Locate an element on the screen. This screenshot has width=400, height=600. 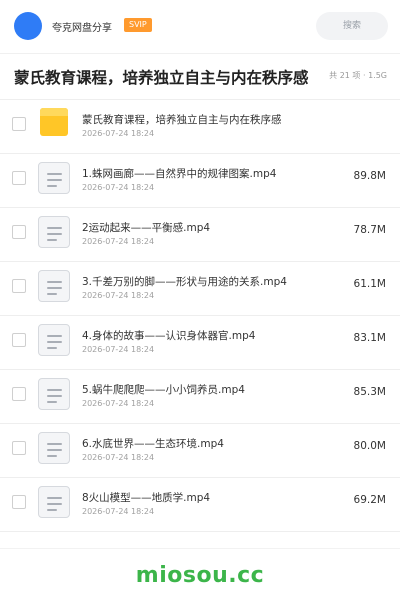
list-item: 8火山模型——地质学.mp4 2026-07-24 18:24 69.2M is located at coordinates (200, 505).